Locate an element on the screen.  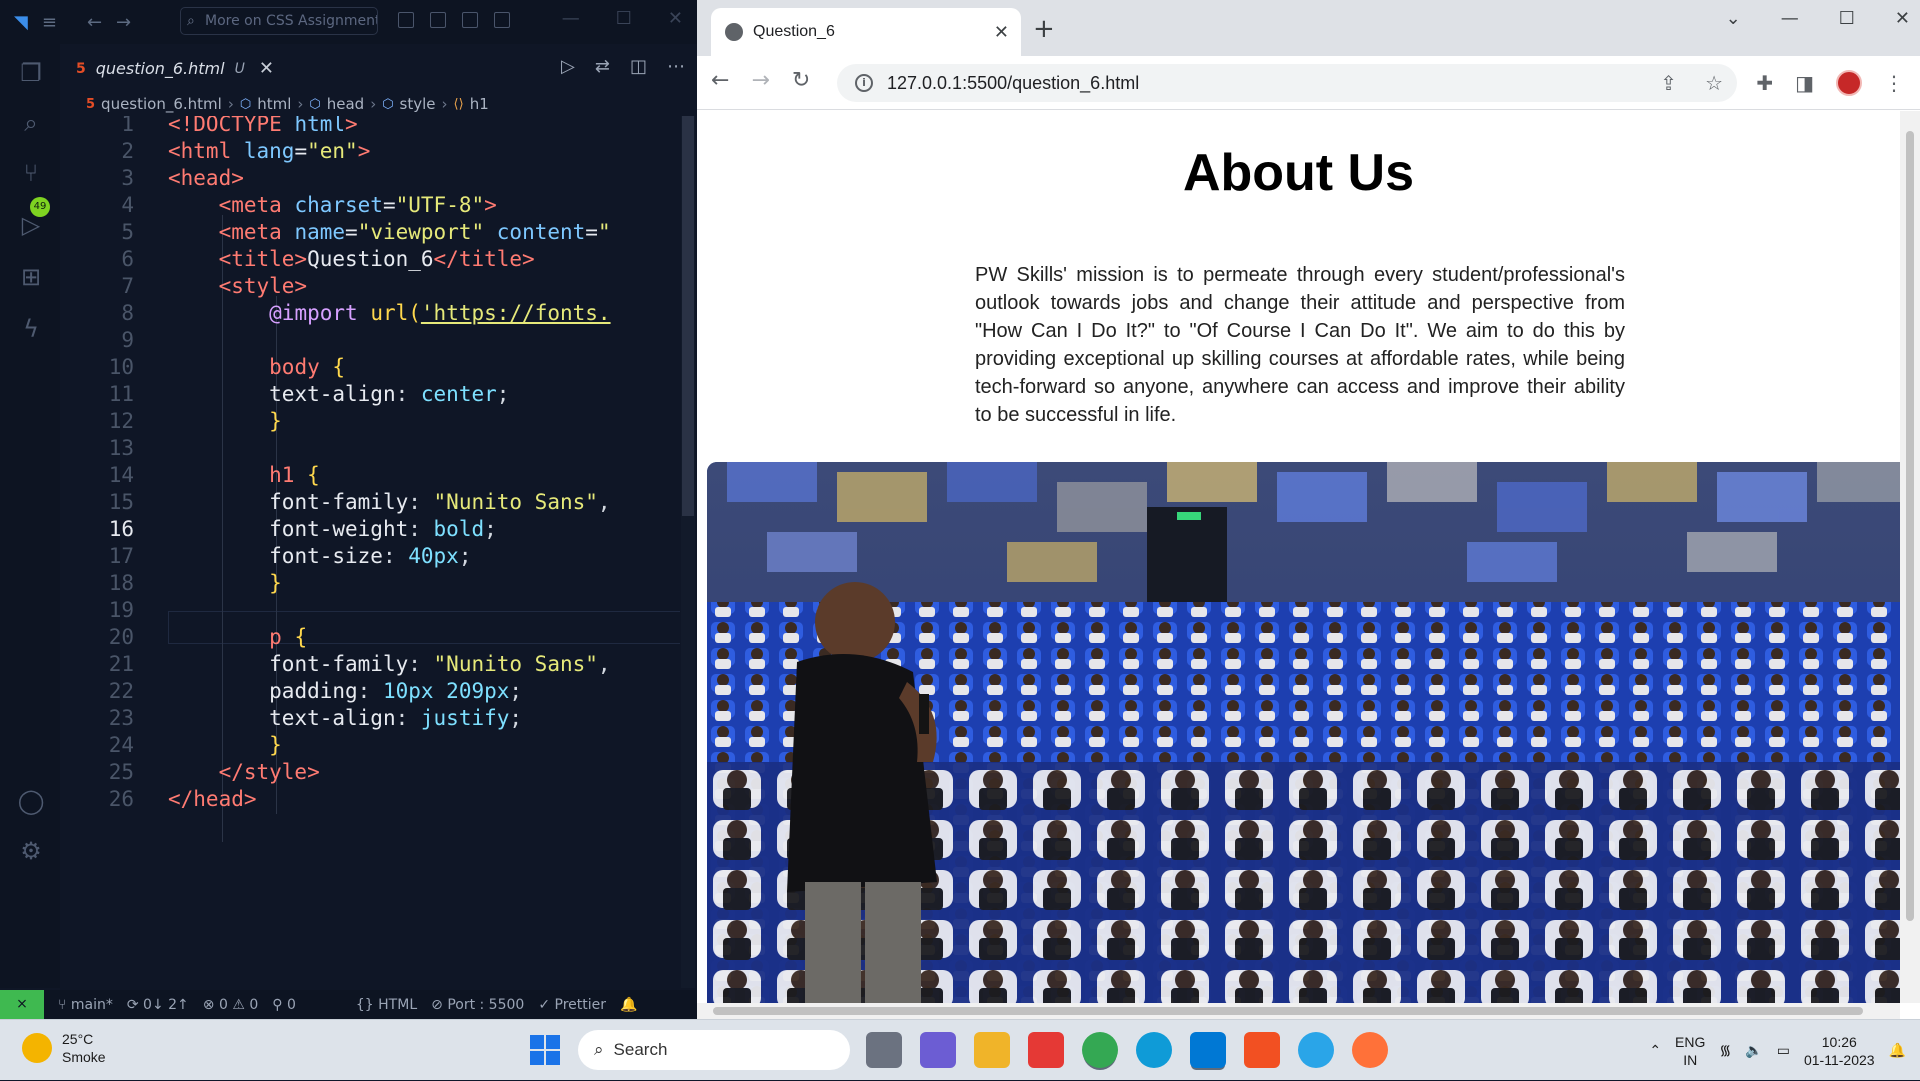
side-panel-icon: ◨ is located at coordinates (1804, 83).